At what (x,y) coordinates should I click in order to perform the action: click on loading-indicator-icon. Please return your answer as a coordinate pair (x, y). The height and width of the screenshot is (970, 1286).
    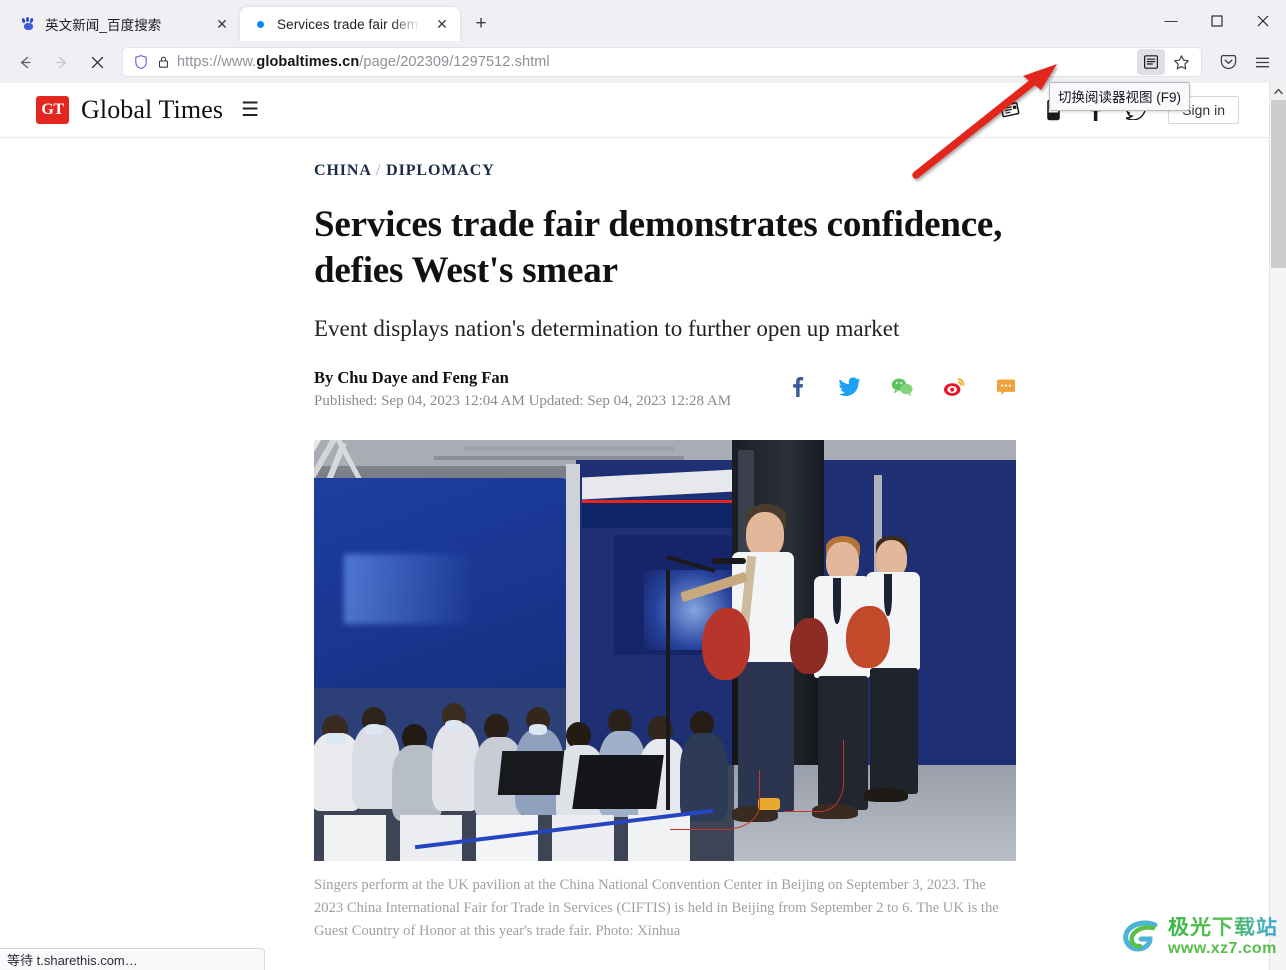
    Looking at the image, I should click on (260, 24).